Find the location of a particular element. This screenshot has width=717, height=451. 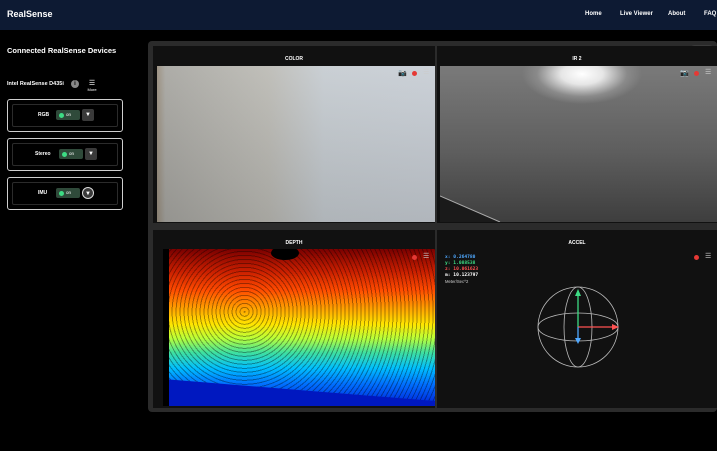

nav-faq: FAQ is located at coordinates (710, 14).